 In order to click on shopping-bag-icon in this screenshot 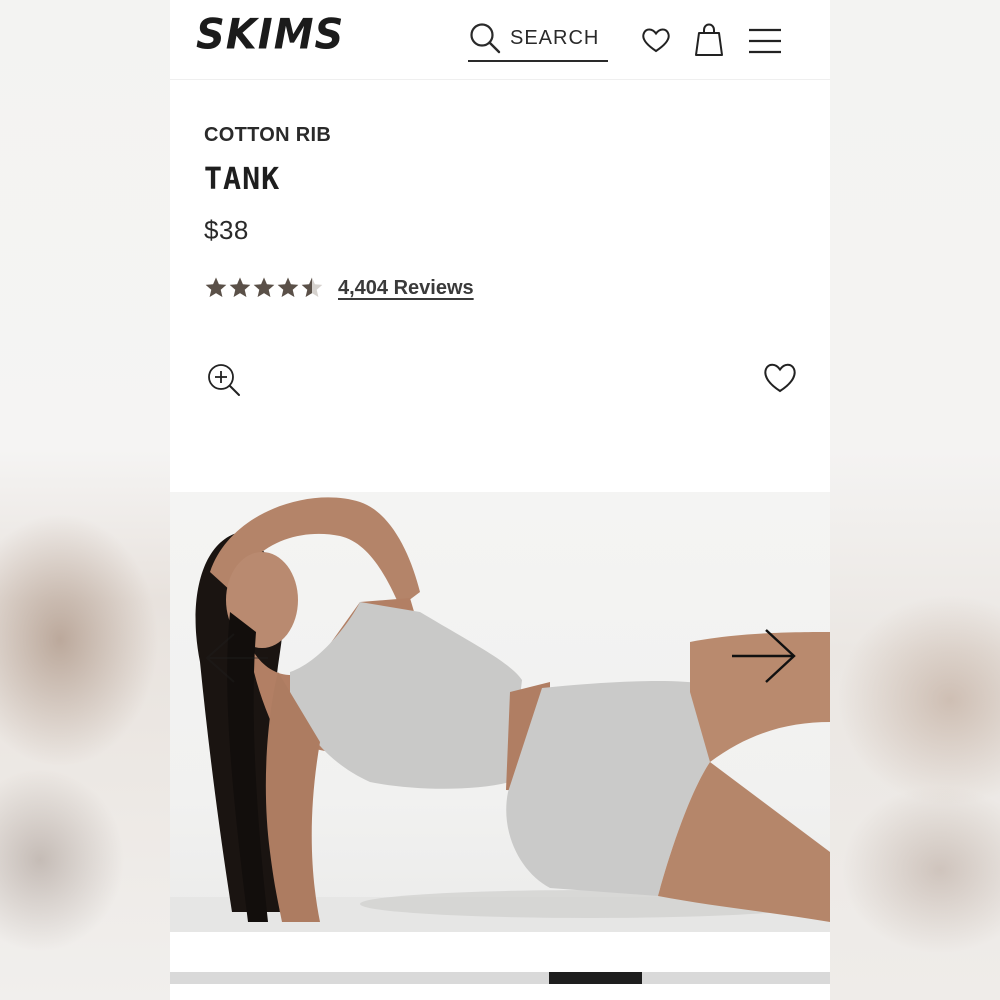, I will do `click(709, 40)`.